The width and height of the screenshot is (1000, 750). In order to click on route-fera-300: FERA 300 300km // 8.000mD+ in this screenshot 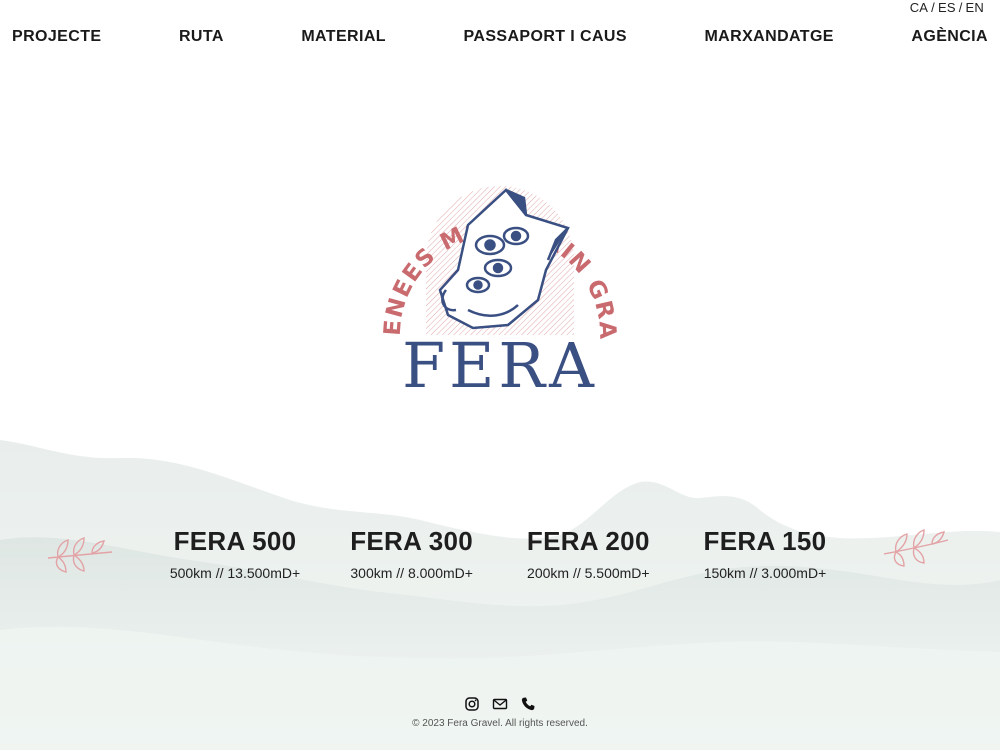, I will do `click(412, 553)`.